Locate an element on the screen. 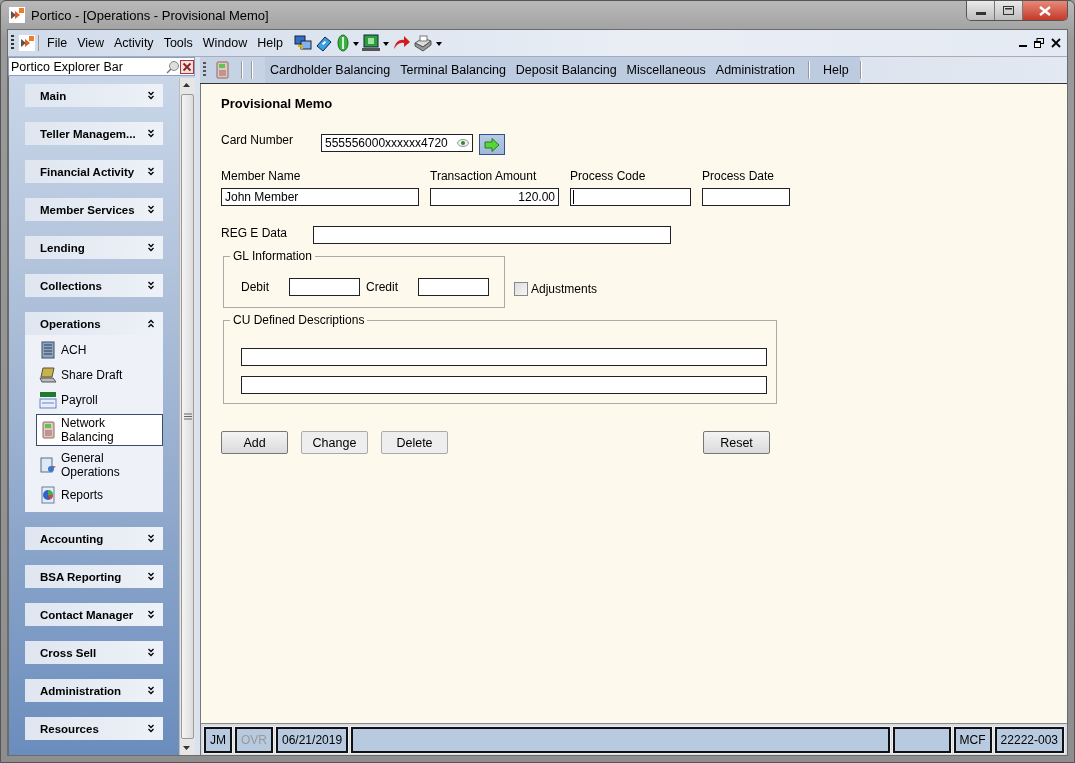 The height and width of the screenshot is (763, 1075). menu-item: Miscellaneous is located at coordinates (666, 70).